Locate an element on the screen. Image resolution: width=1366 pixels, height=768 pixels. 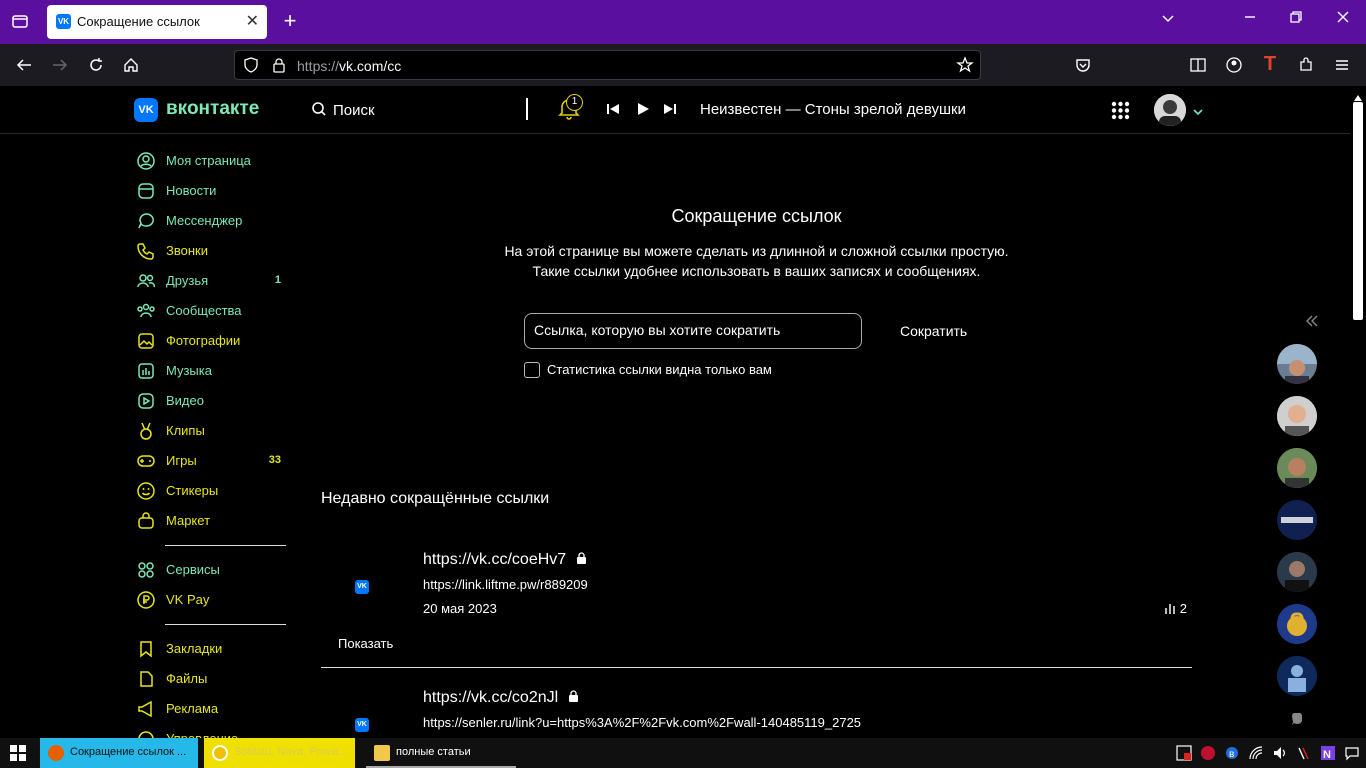
bag-icon is located at coordinates (146, 521).